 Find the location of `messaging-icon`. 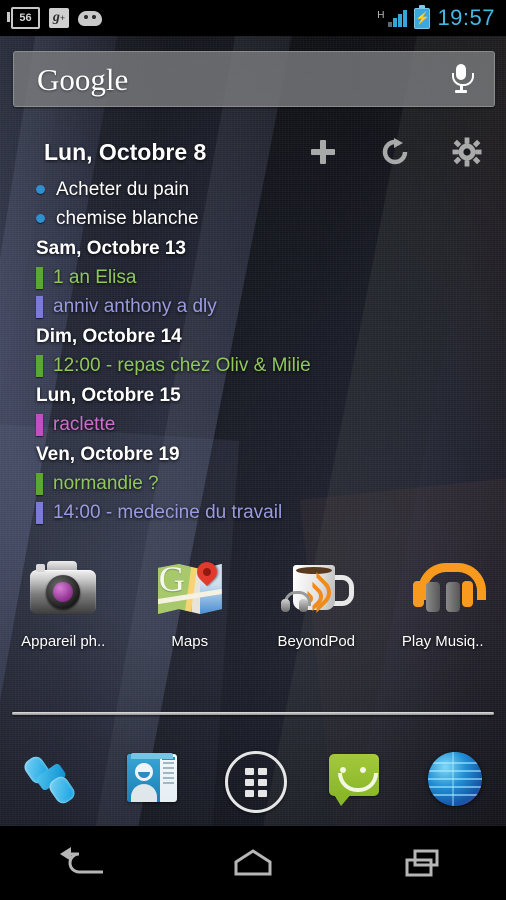

messaging-icon is located at coordinates (354, 779).